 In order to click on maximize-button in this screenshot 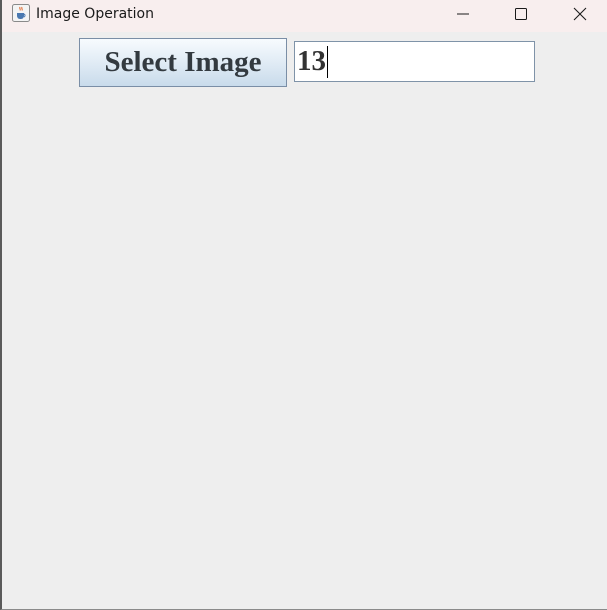, I will do `click(521, 14)`.